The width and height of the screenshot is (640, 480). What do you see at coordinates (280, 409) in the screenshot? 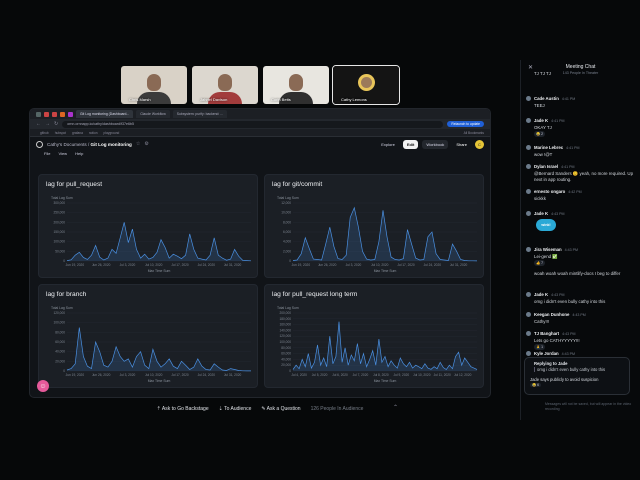
I see `ask-question-button: ✎ Ask a Question` at bounding box center [280, 409].